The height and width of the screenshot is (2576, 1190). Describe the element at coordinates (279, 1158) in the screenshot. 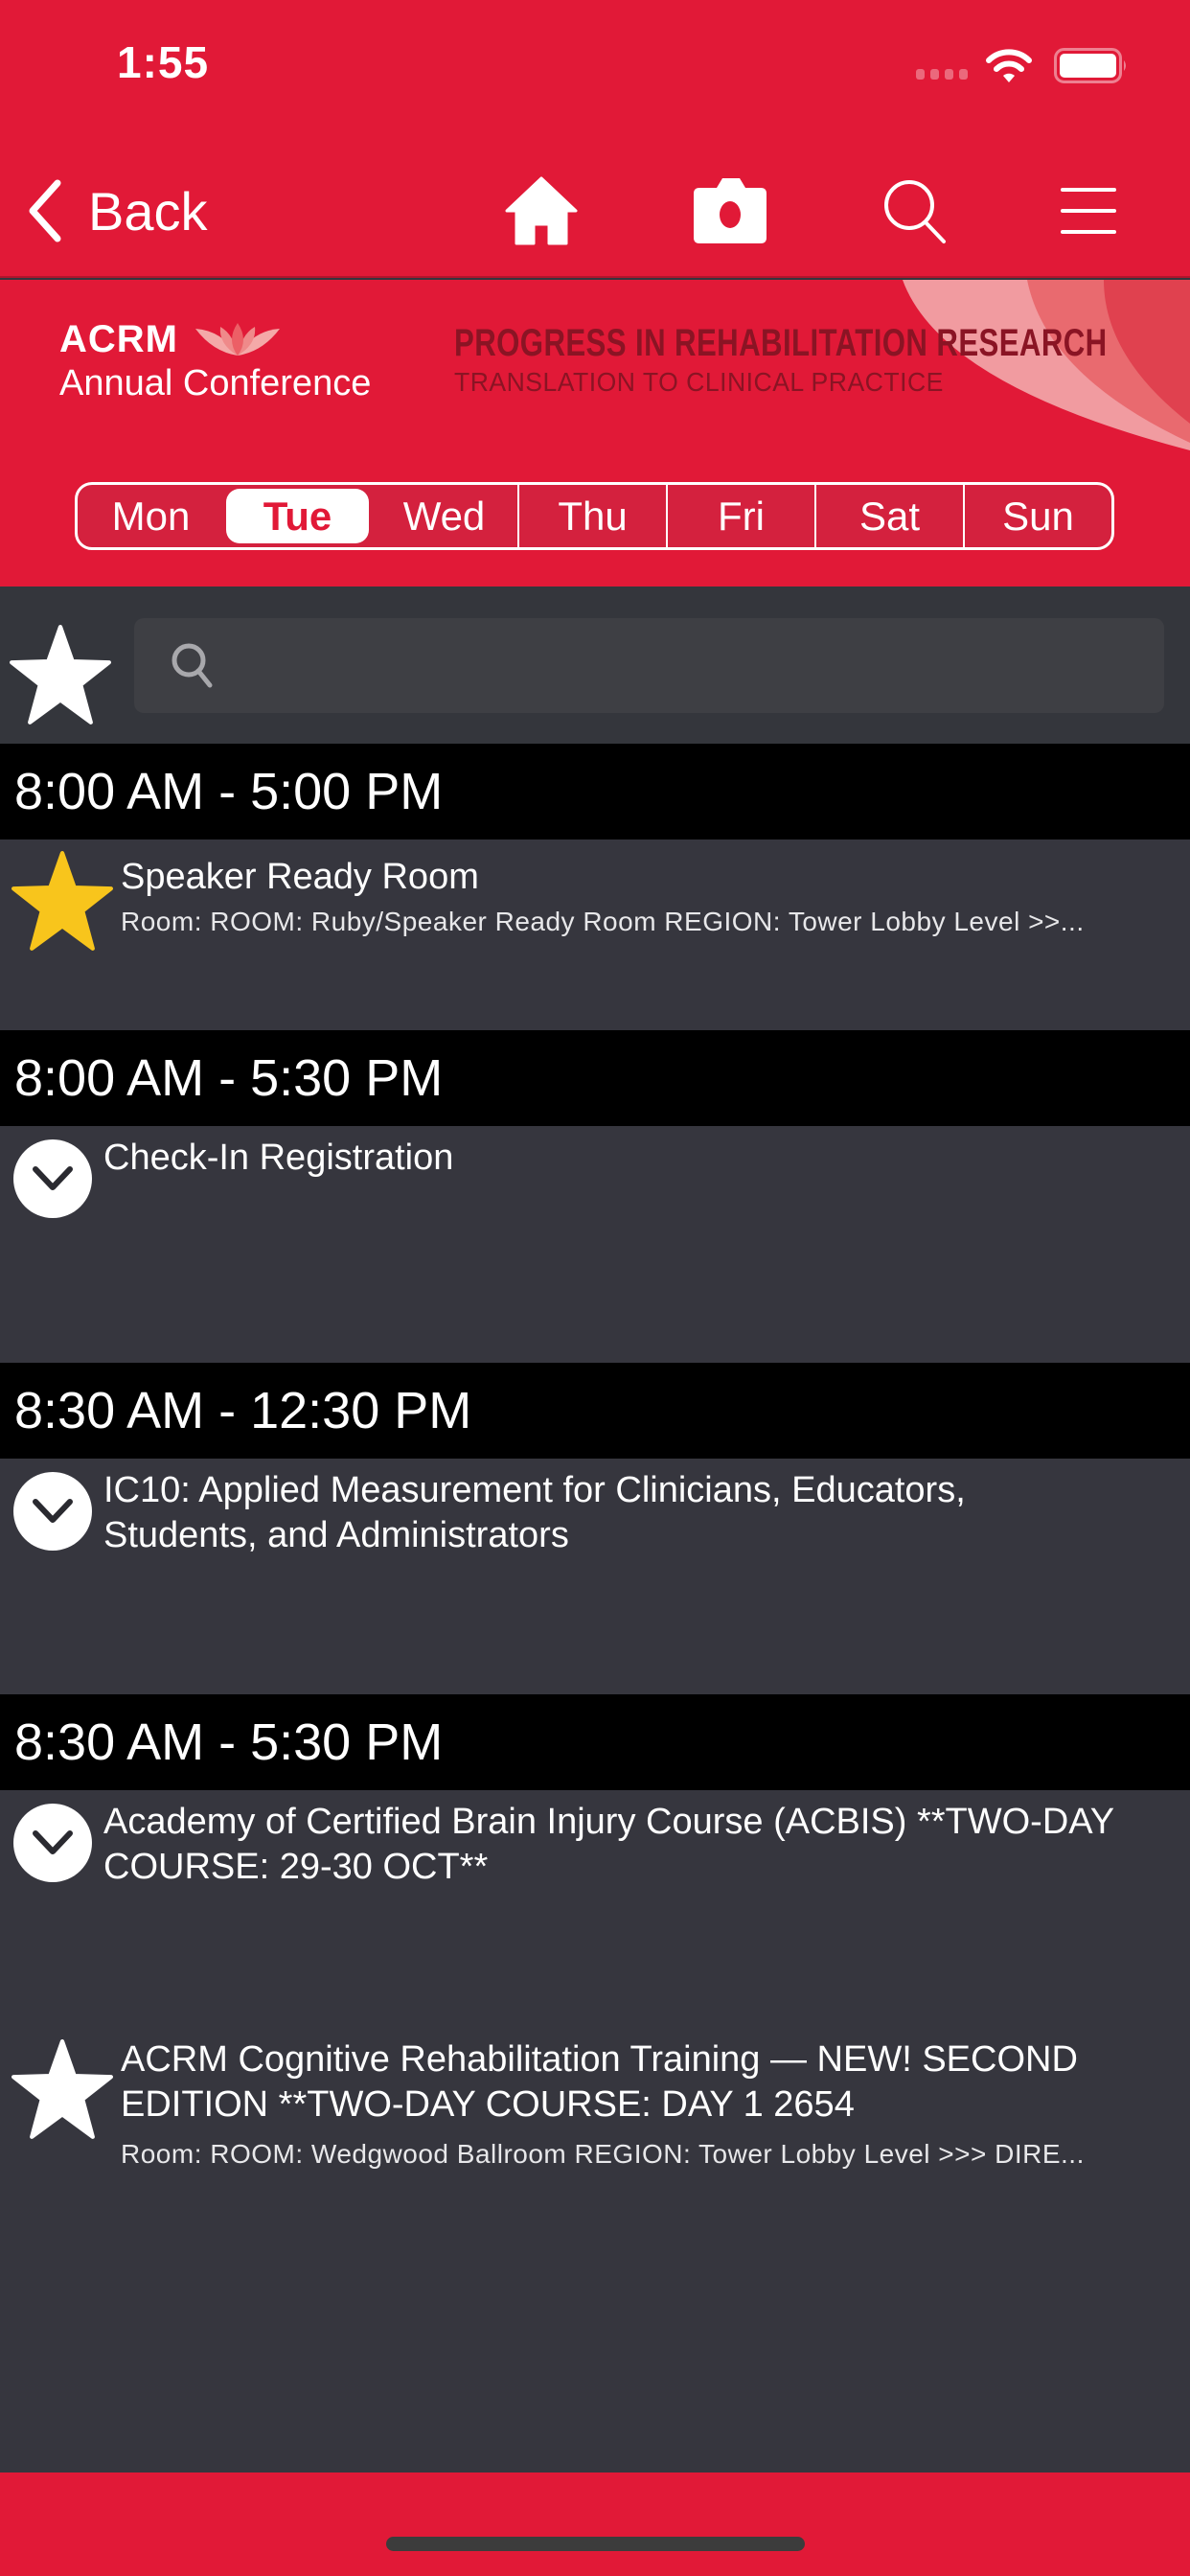

I see `session-title: Check-In Registration` at that location.